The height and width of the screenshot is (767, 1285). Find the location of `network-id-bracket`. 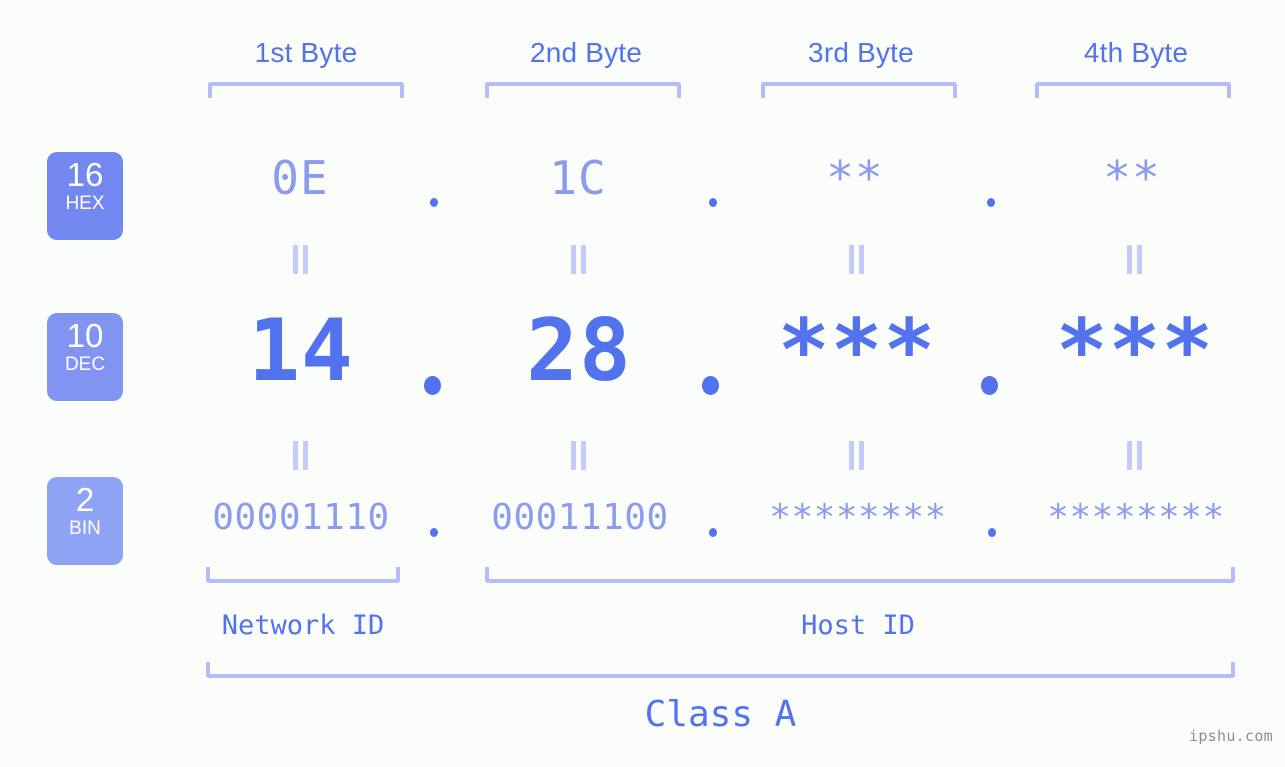

network-id-bracket is located at coordinates (303, 575).